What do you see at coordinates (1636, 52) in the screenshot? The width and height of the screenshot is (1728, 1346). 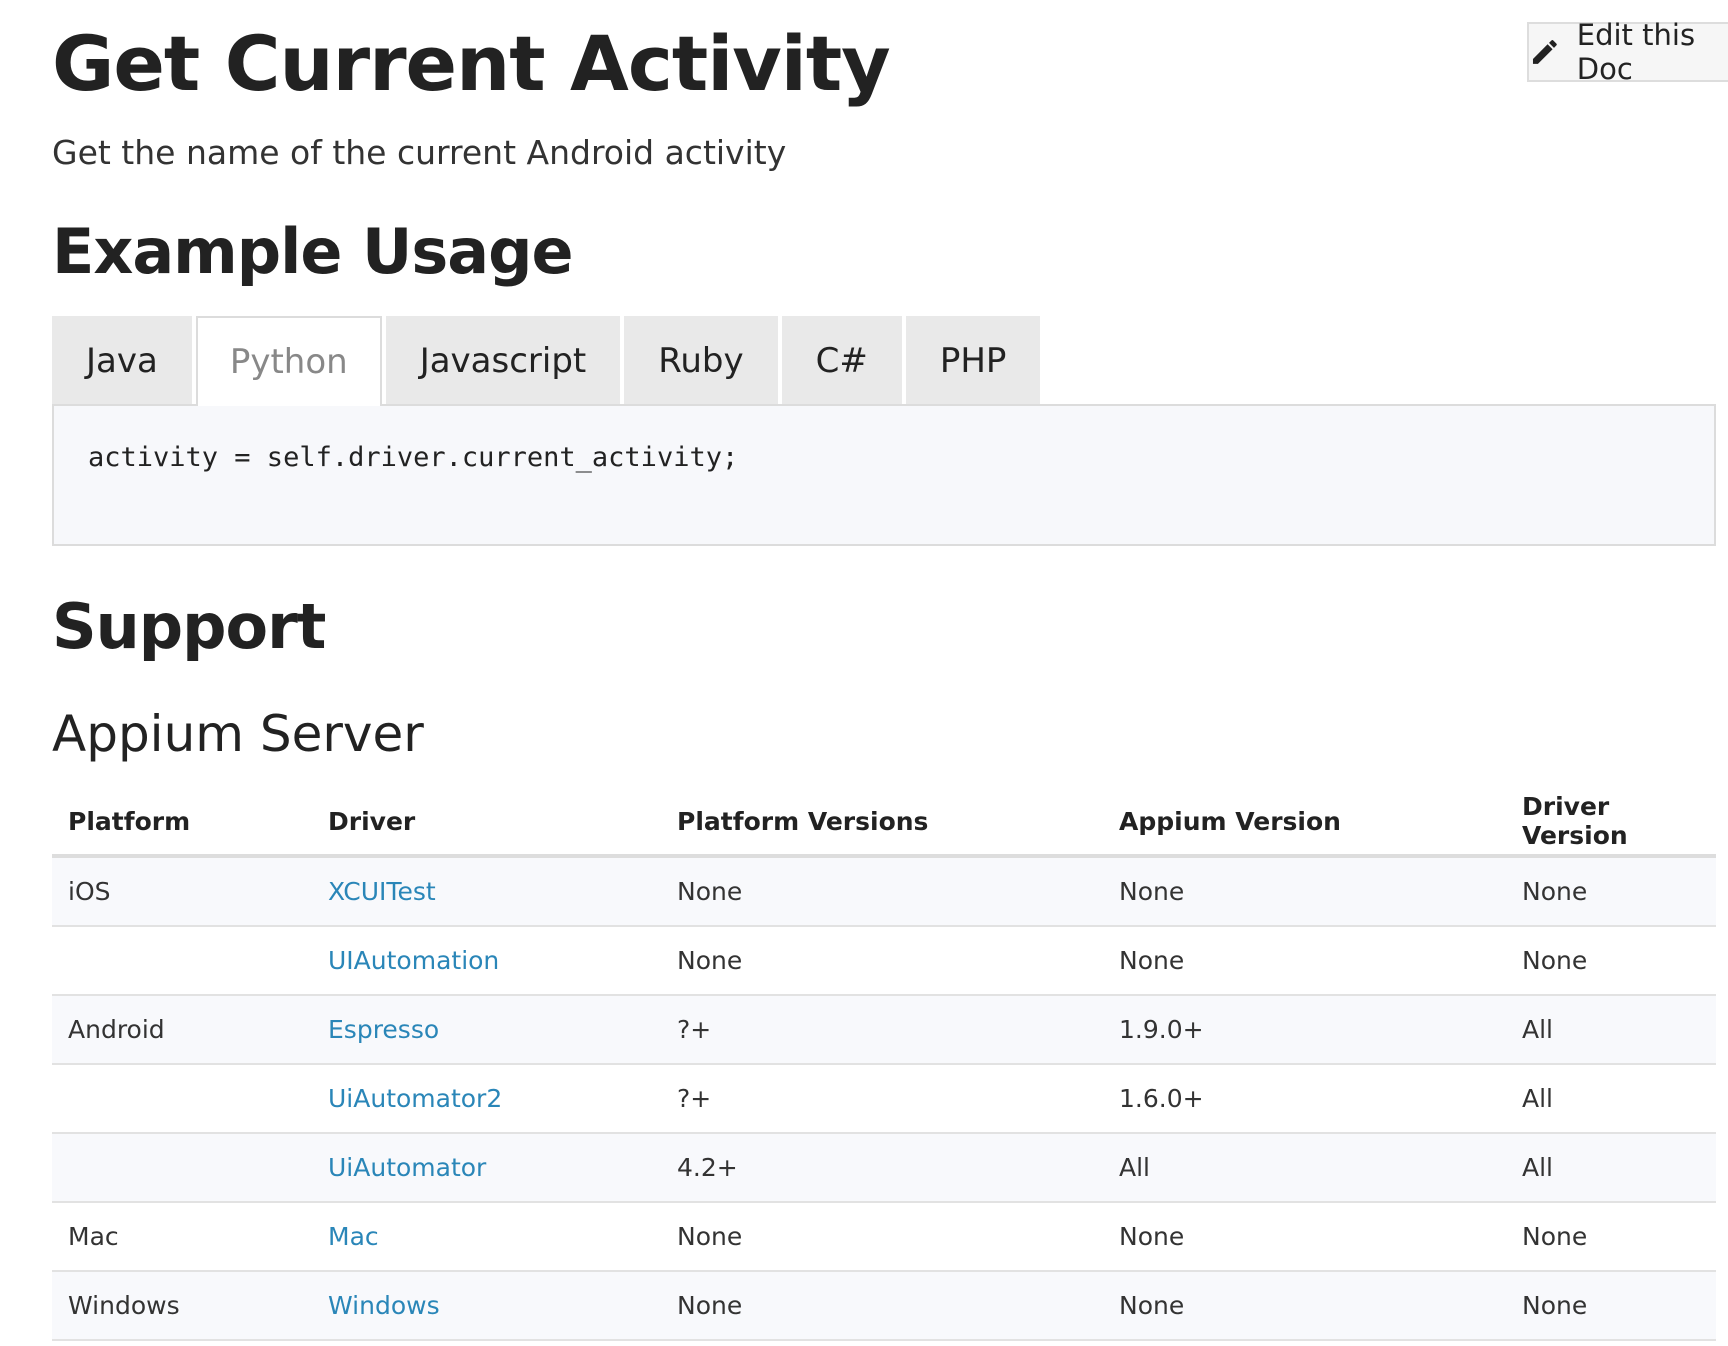 I see `edit-doc-label: Edit this Doc` at bounding box center [1636, 52].